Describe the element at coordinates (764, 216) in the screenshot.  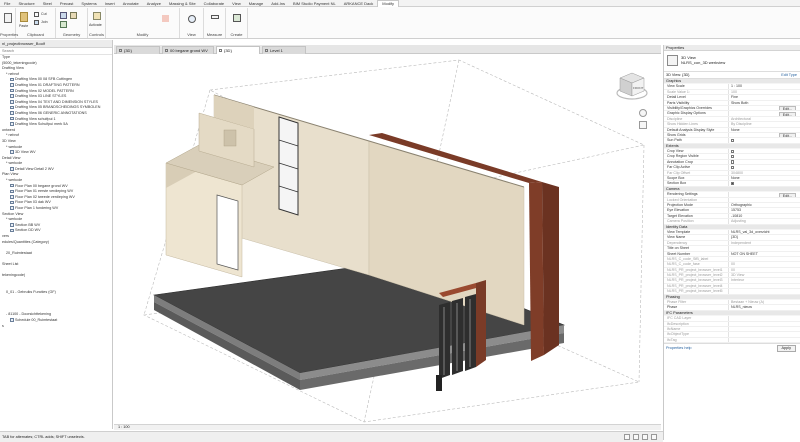
I see `property-value: -10810` at that location.